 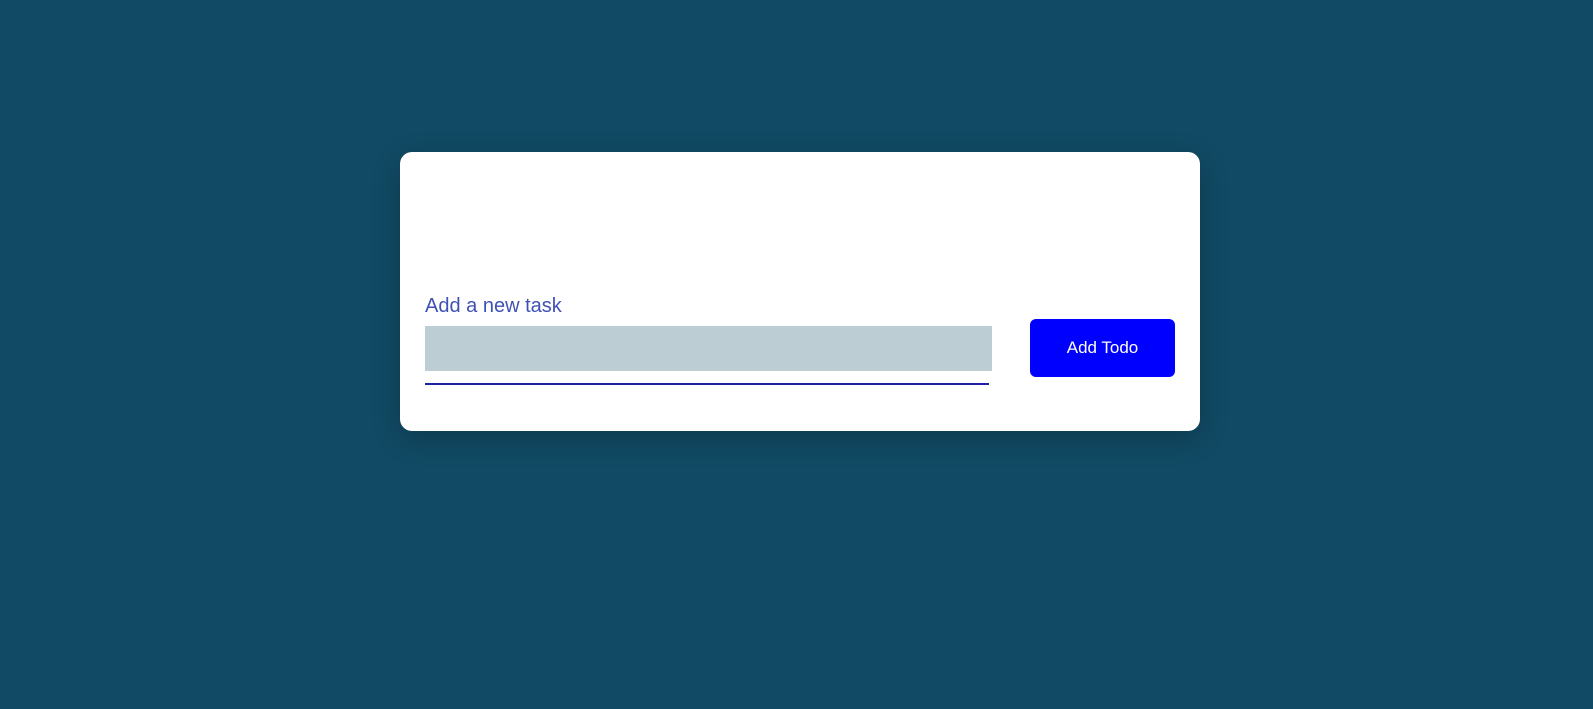 What do you see at coordinates (707, 384) in the screenshot?
I see `input-underline` at bounding box center [707, 384].